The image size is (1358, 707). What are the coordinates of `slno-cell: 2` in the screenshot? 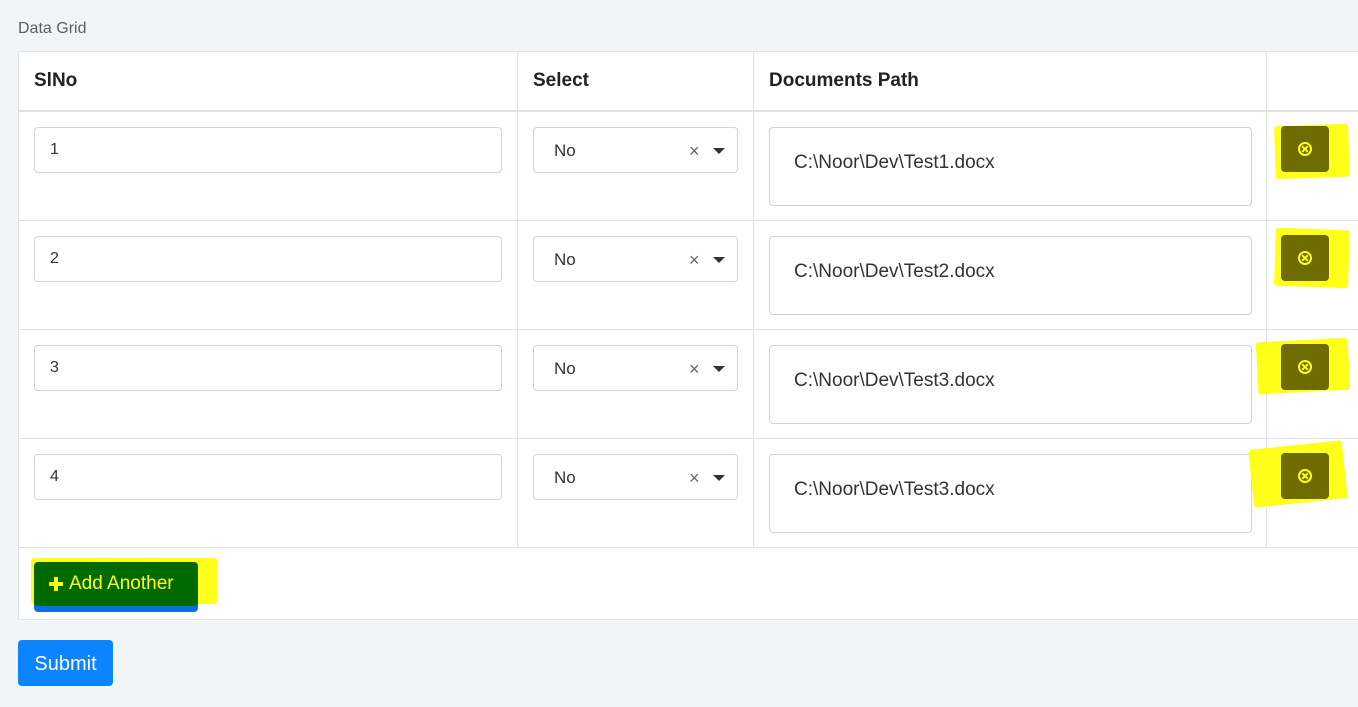 It's located at (268, 274).